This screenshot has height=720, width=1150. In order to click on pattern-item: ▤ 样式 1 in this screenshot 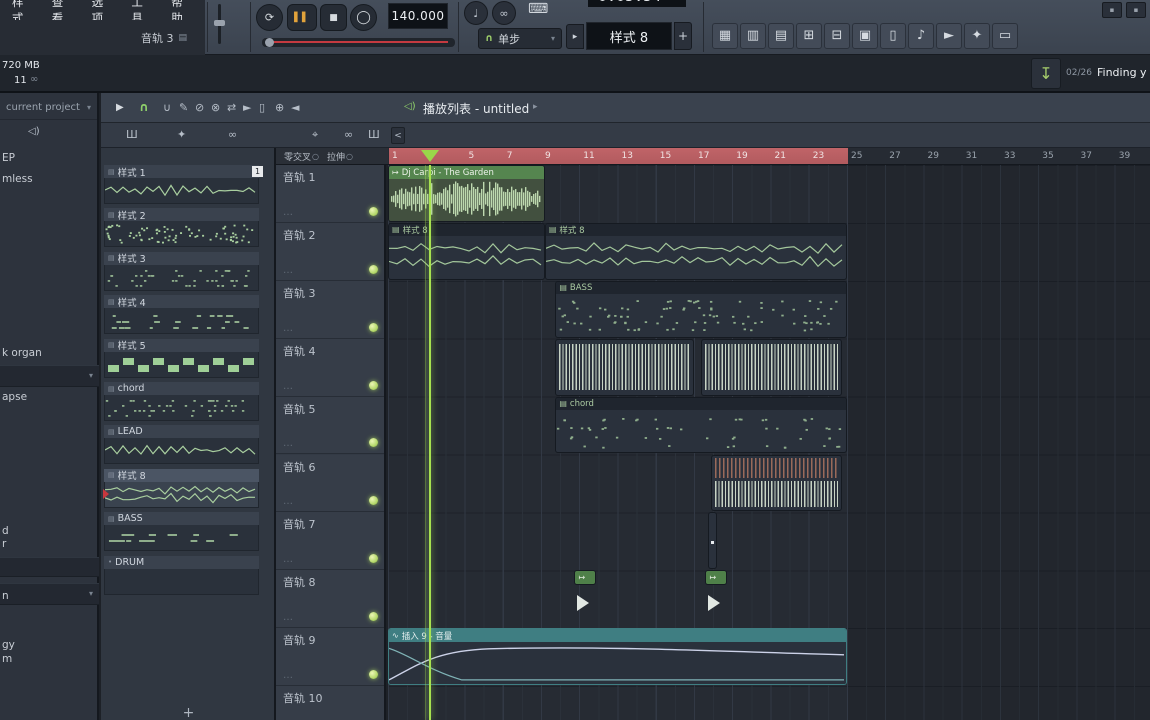, I will do `click(181, 185)`.